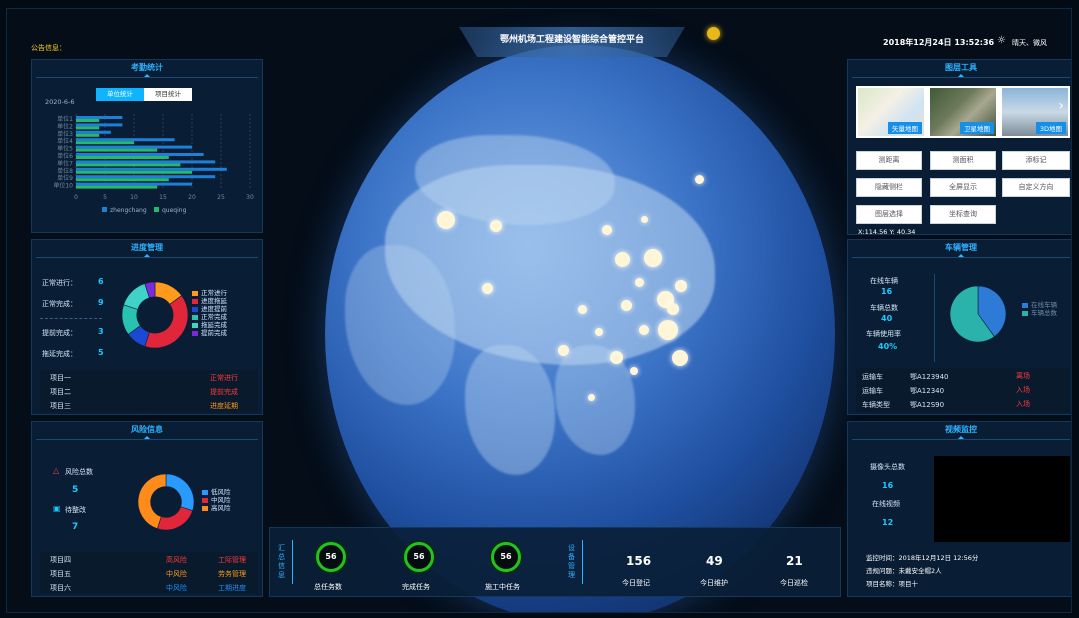  I want to click on device-count: 49, so click(714, 561).